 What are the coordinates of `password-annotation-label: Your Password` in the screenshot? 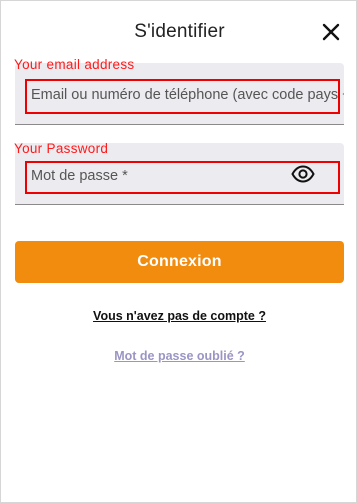 It's located at (61, 148).